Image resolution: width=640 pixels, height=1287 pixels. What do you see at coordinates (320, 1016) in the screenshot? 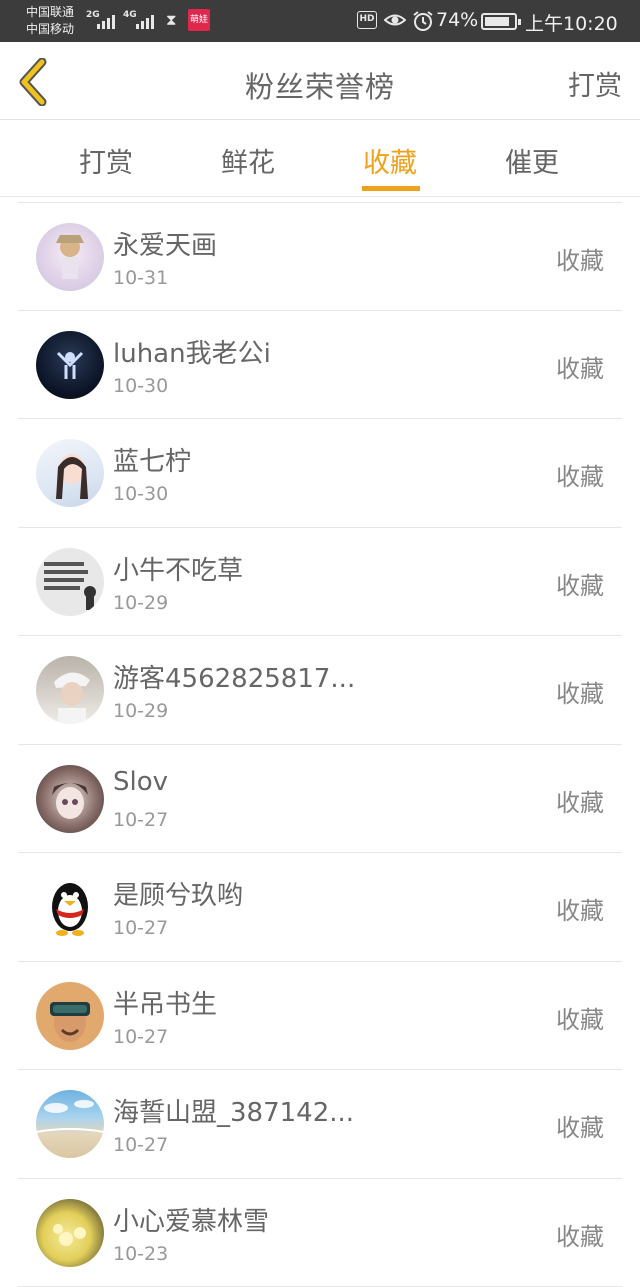
I see `list-item: 半吊书生 10-27 收藏` at bounding box center [320, 1016].